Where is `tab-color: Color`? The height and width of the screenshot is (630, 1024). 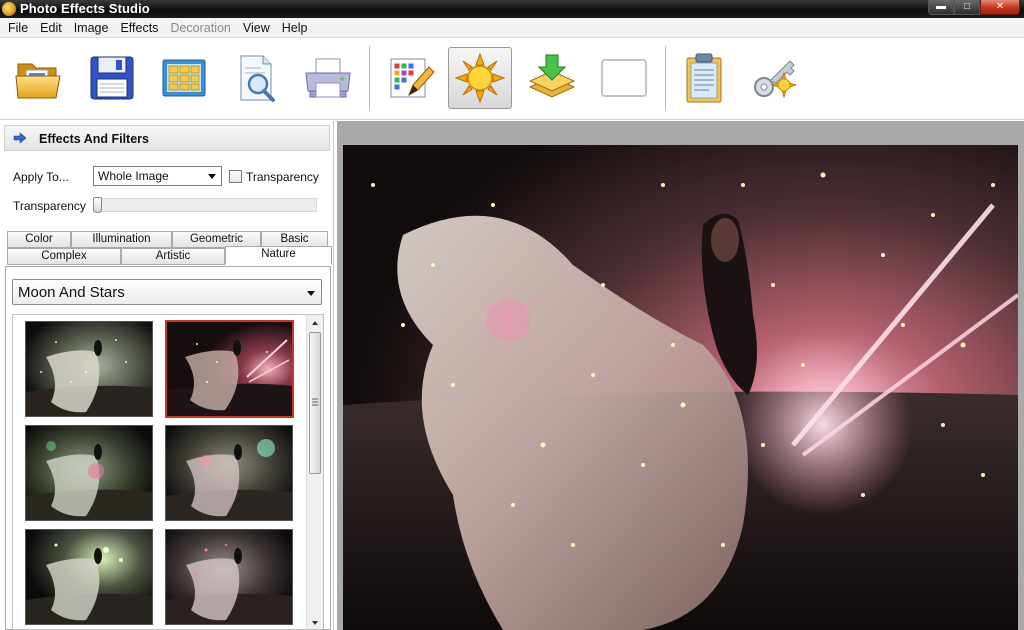
tab-color: Color is located at coordinates (39, 239).